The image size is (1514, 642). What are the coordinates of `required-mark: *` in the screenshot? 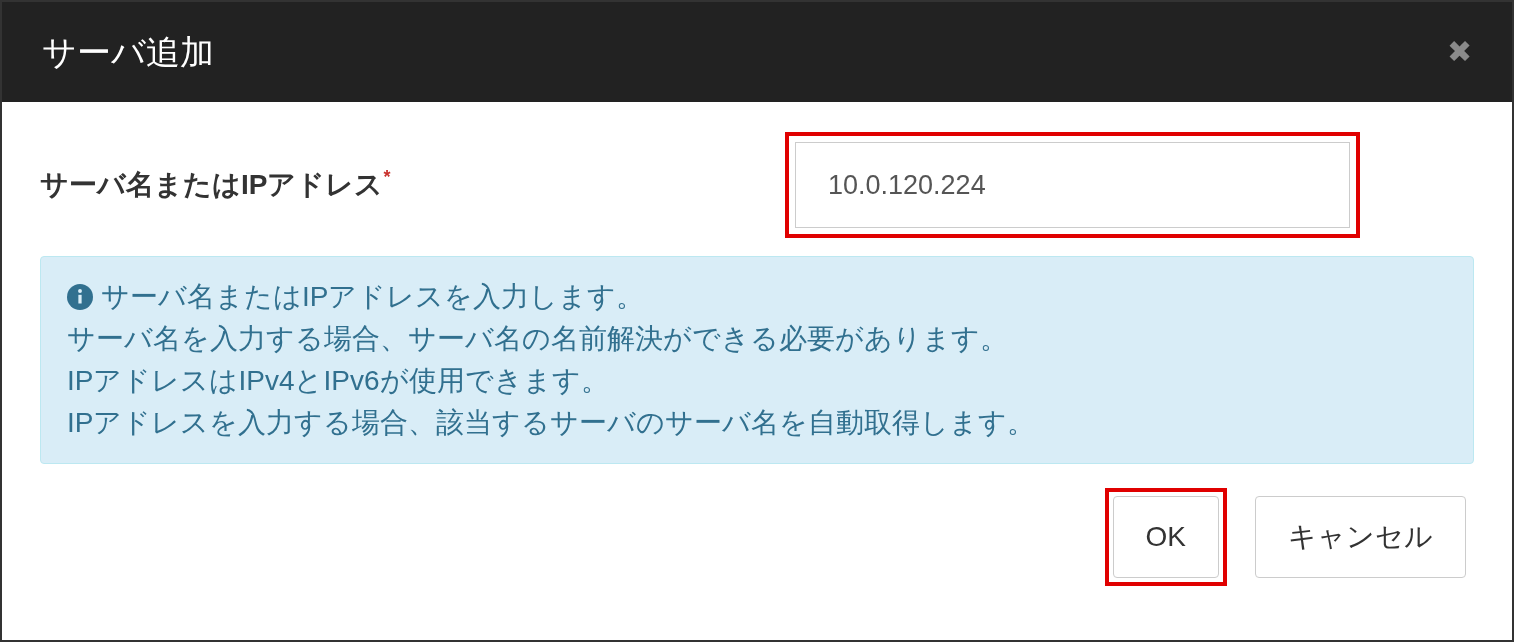 It's located at (387, 177).